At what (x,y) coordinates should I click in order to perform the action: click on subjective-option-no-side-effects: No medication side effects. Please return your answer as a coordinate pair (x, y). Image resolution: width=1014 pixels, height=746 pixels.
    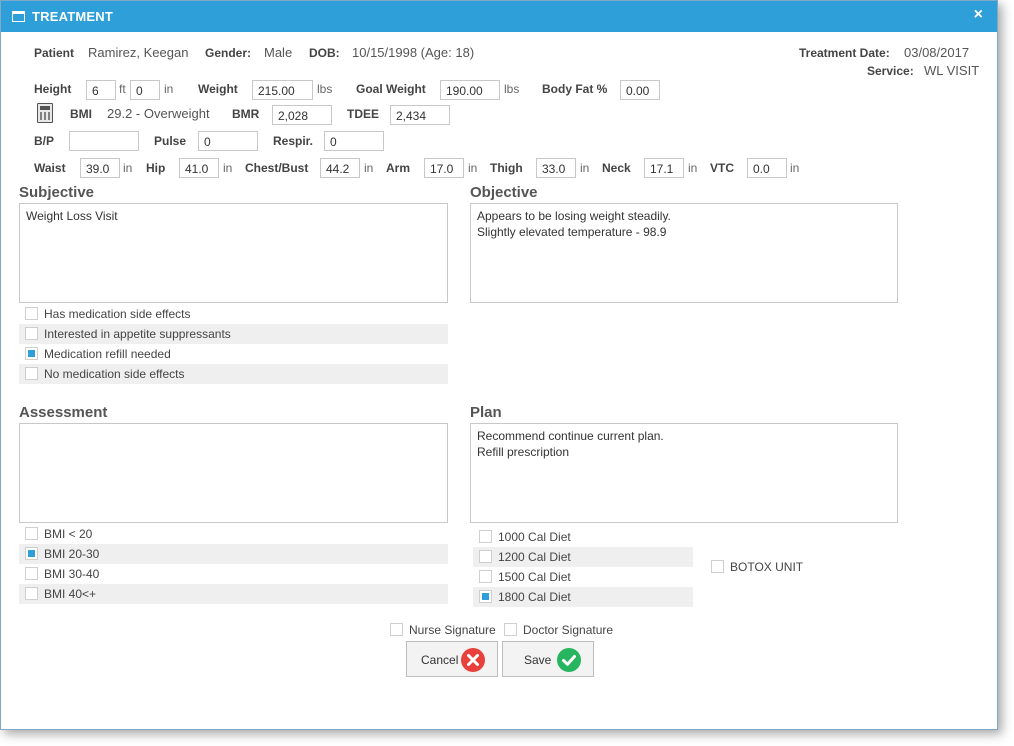
    Looking at the image, I should click on (233, 374).